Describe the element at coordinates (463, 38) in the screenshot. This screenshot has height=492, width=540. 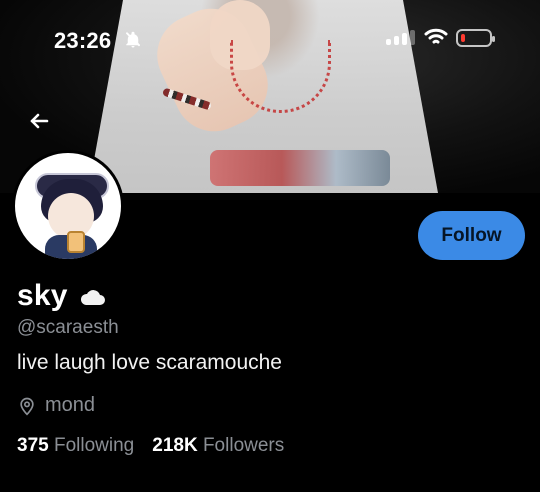
I see `battery-level` at that location.